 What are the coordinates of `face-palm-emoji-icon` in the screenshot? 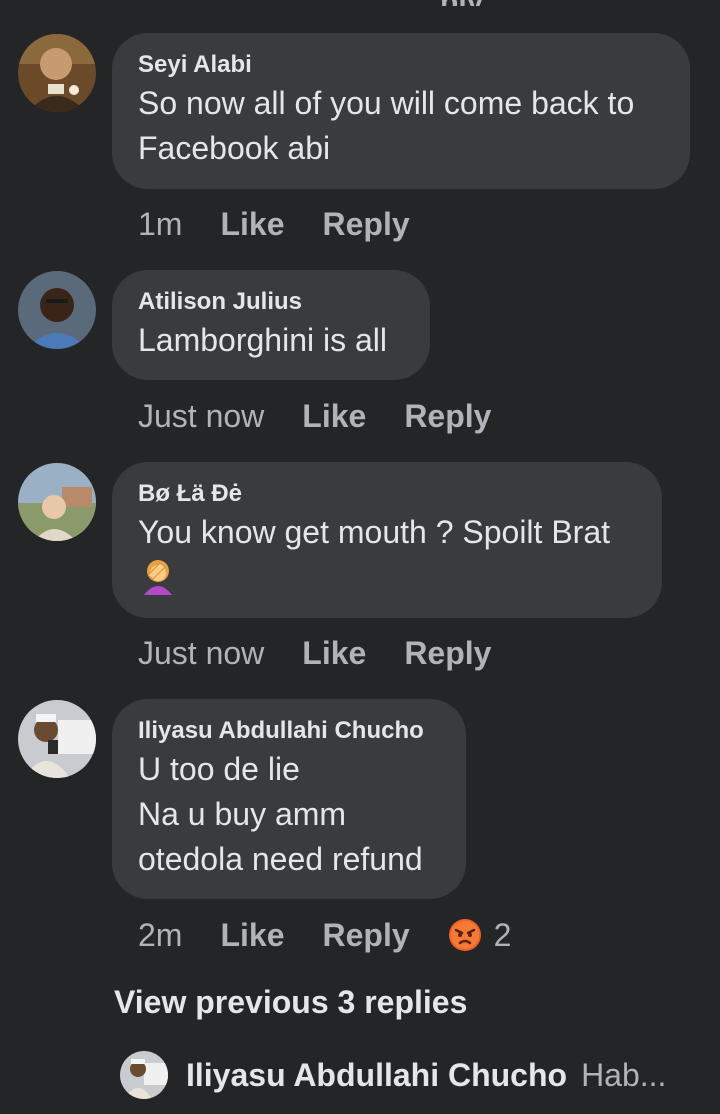 It's located at (158, 575).